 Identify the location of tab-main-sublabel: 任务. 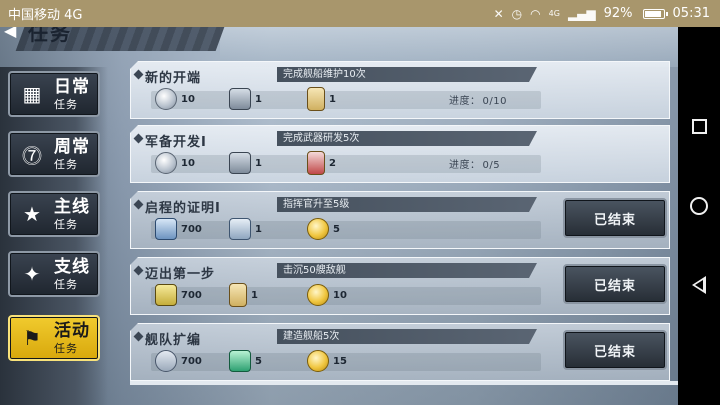
(66, 224).